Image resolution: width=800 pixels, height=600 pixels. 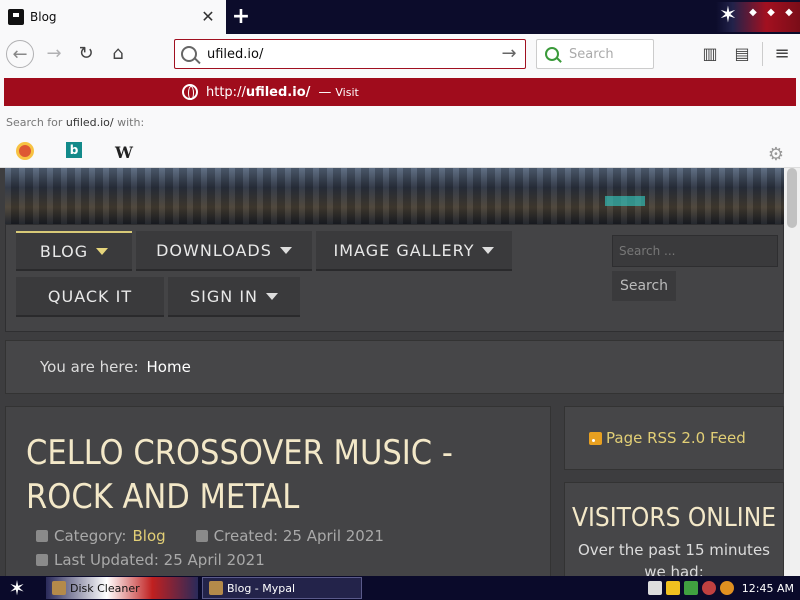 What do you see at coordinates (261, 588) in the screenshot?
I see `taskbar-item-label: Blog - Mypal` at bounding box center [261, 588].